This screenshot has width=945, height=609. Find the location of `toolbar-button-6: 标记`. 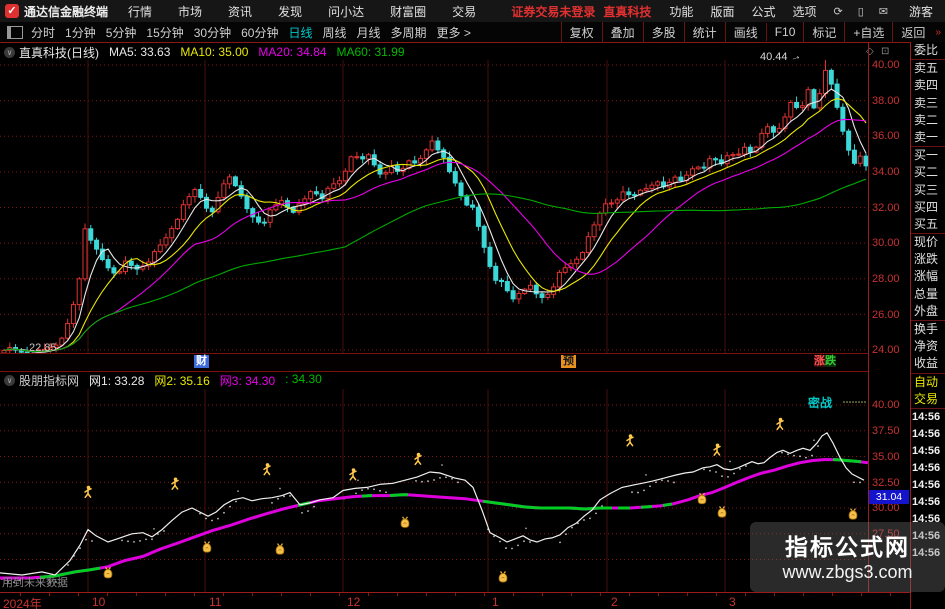

toolbar-button-6: 标记 is located at coordinates (823, 32).